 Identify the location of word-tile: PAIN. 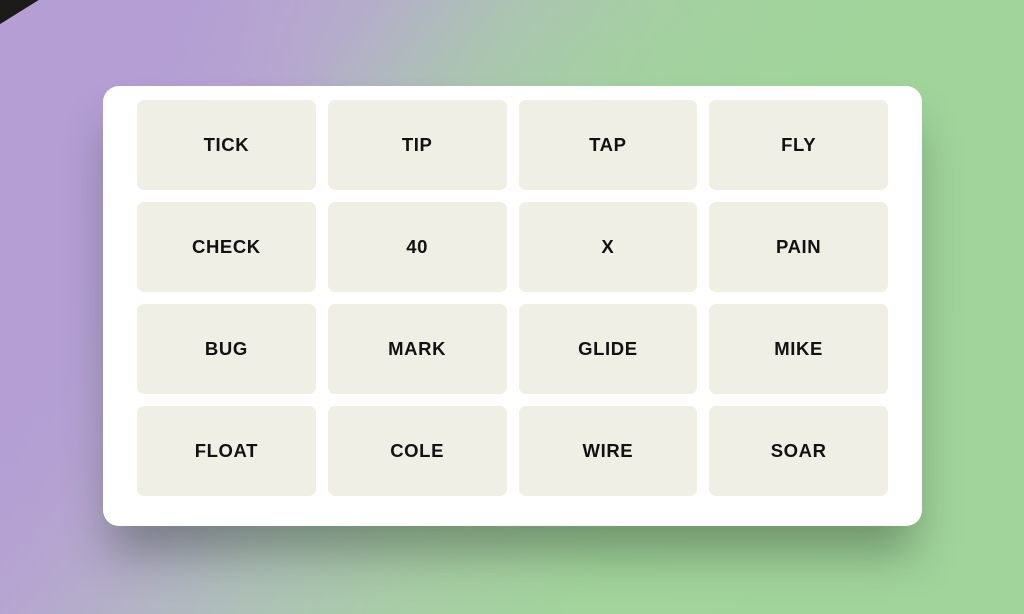
(798, 247).